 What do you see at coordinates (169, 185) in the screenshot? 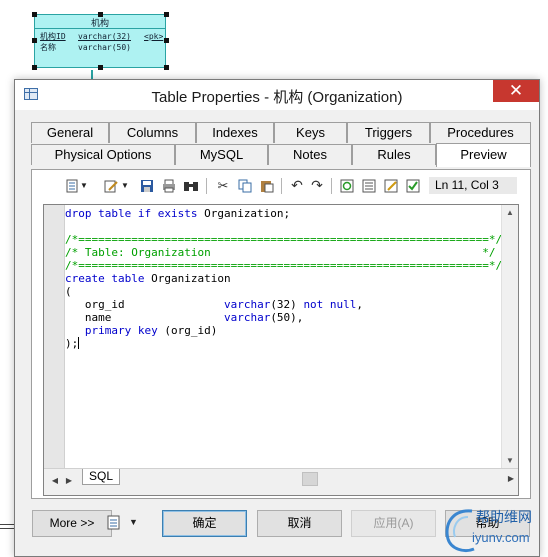
I see `print-icon` at bounding box center [169, 185].